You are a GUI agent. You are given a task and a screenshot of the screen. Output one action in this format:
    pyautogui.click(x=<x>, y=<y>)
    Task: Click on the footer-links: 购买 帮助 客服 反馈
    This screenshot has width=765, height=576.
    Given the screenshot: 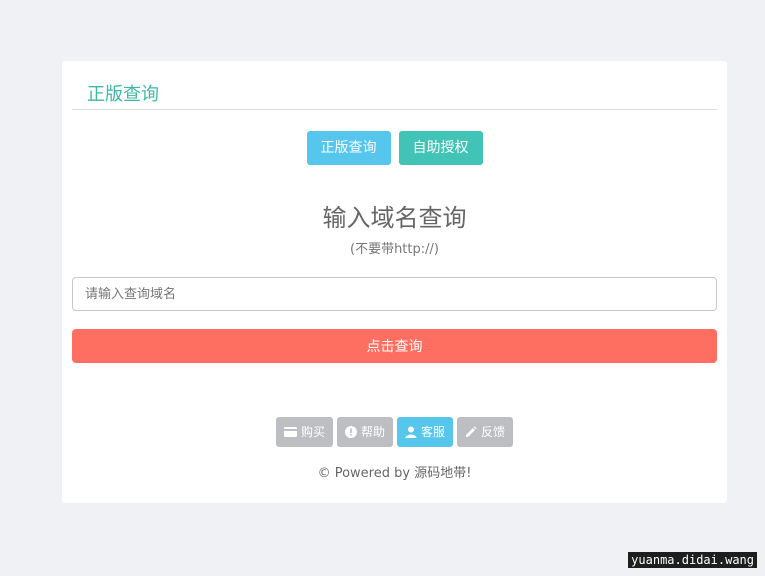 What is the action you would take?
    pyautogui.click(x=394, y=432)
    